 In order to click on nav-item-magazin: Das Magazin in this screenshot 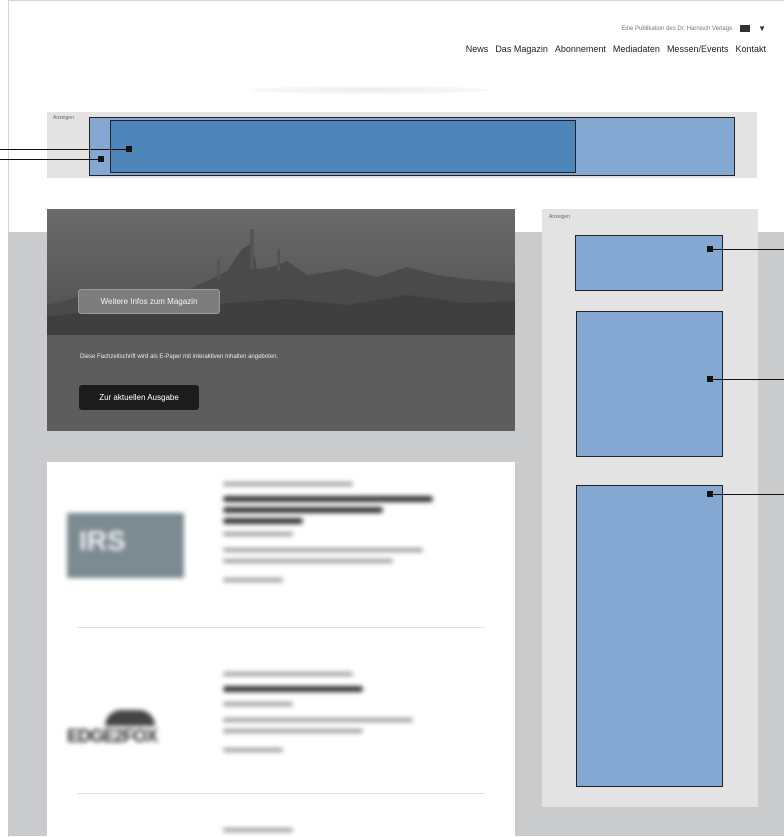, I will do `click(521, 49)`.